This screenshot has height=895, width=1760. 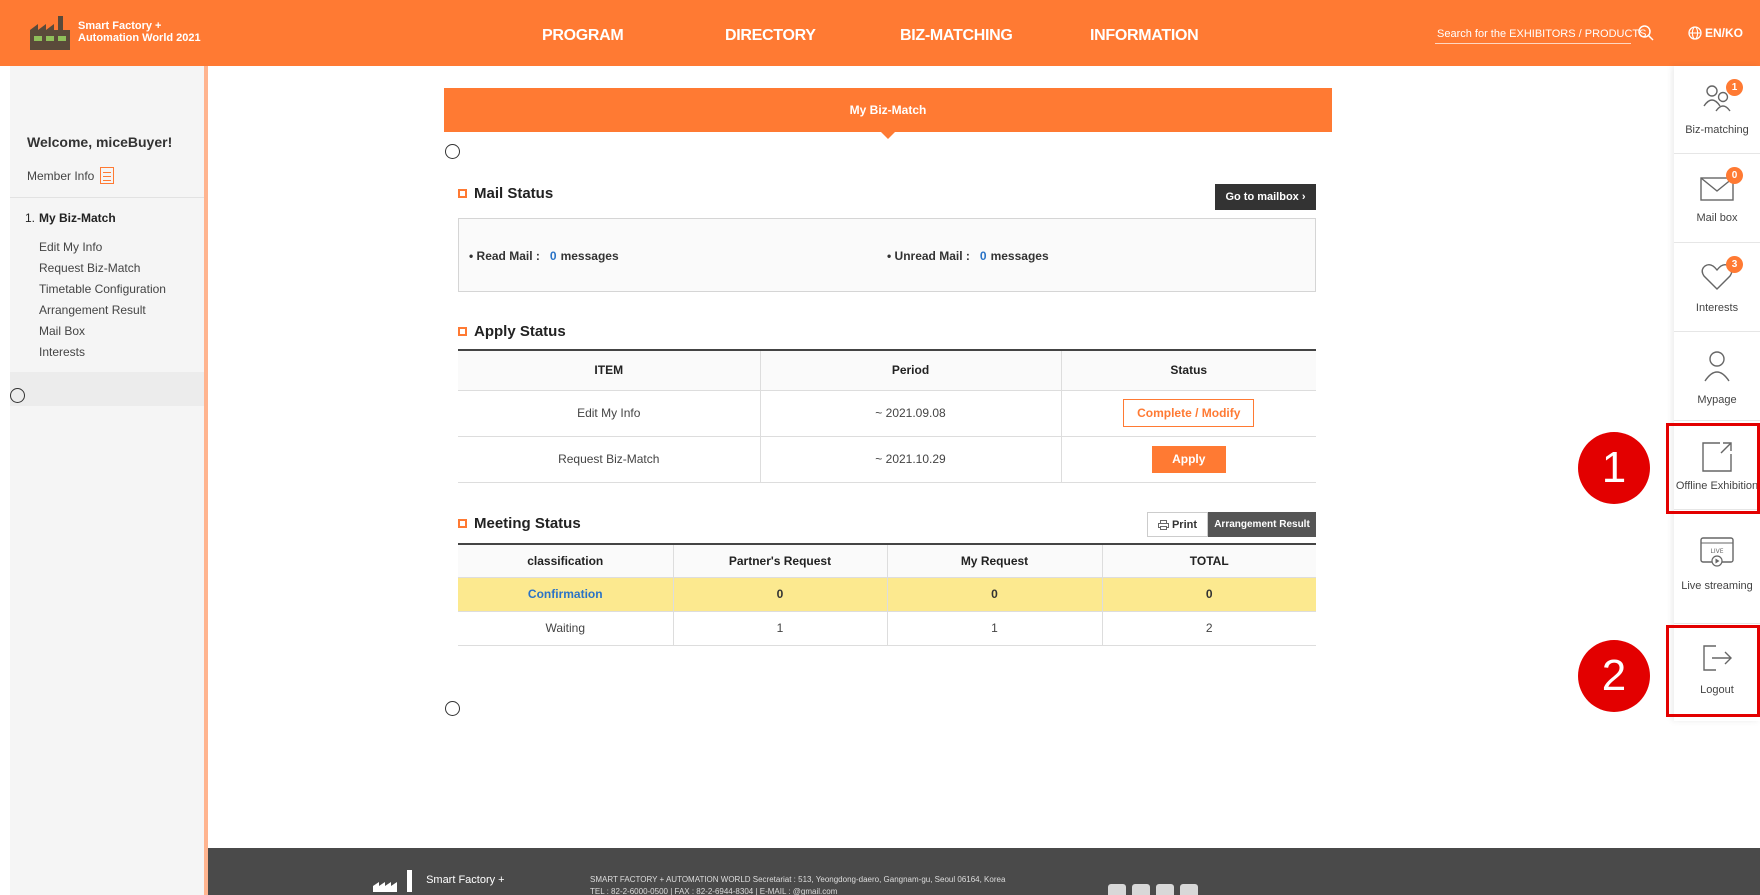 What do you see at coordinates (102, 352) in the screenshot?
I see `sidebar-item-interests: Interests` at bounding box center [102, 352].